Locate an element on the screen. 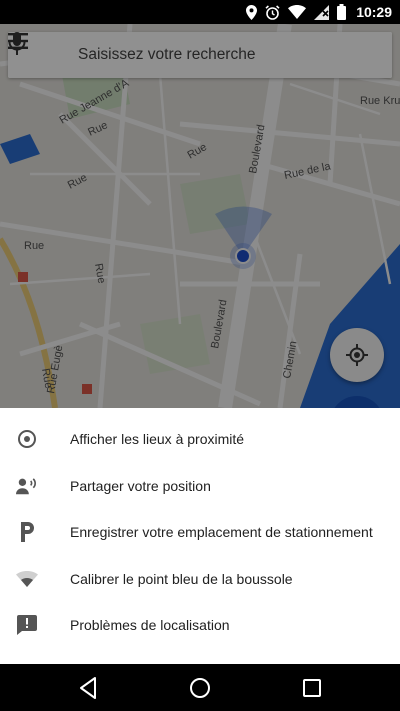 The width and height of the screenshot is (400, 711). recents-icon is located at coordinates (312, 688).